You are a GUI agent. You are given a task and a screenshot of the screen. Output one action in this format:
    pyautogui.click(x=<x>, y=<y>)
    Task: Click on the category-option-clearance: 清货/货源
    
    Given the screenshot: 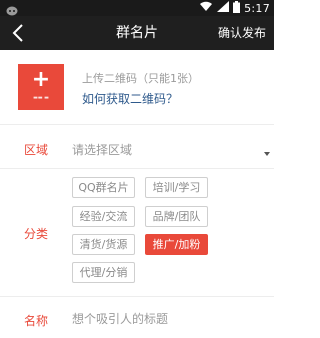 What is the action you would take?
    pyautogui.click(x=103, y=244)
    